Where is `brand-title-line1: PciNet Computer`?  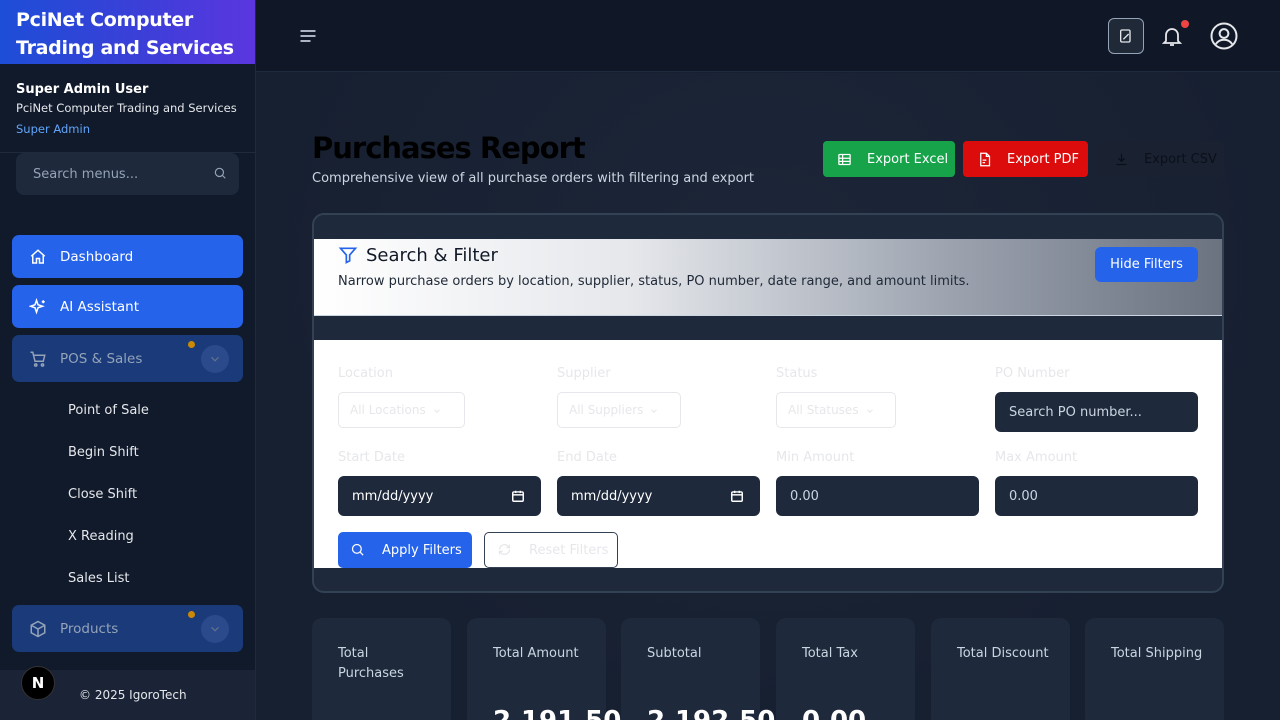
brand-title-line1: PciNet Computer is located at coordinates (104, 20).